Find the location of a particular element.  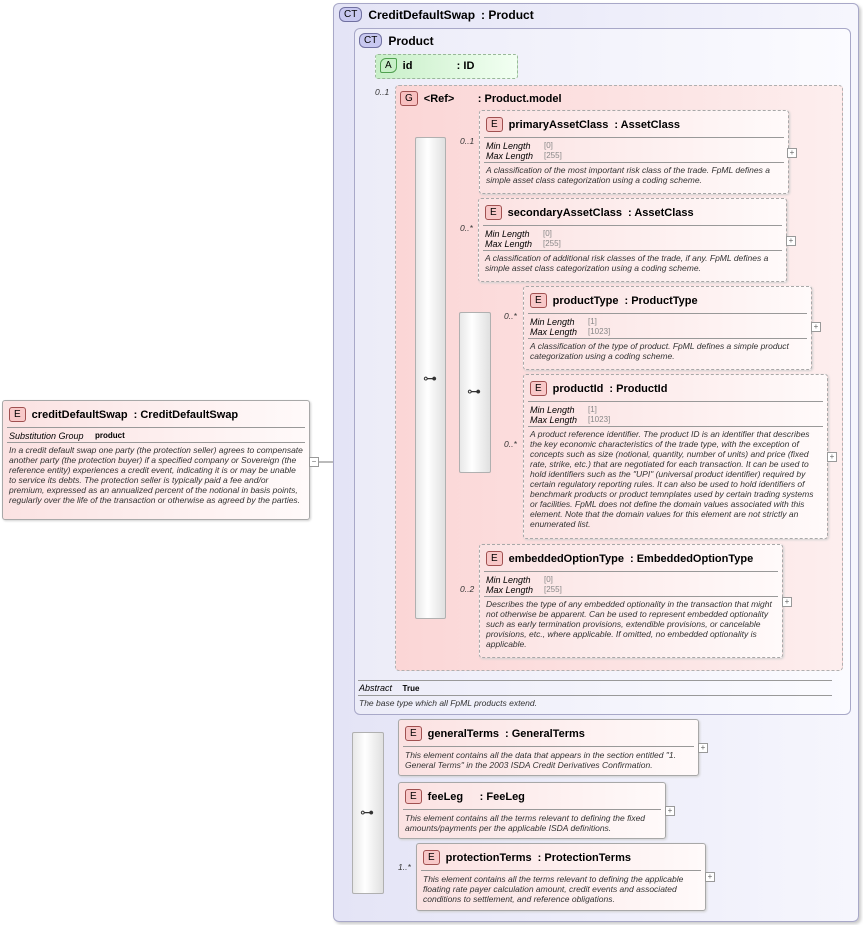

attribute-header: A id : ID is located at coordinates (427, 65).